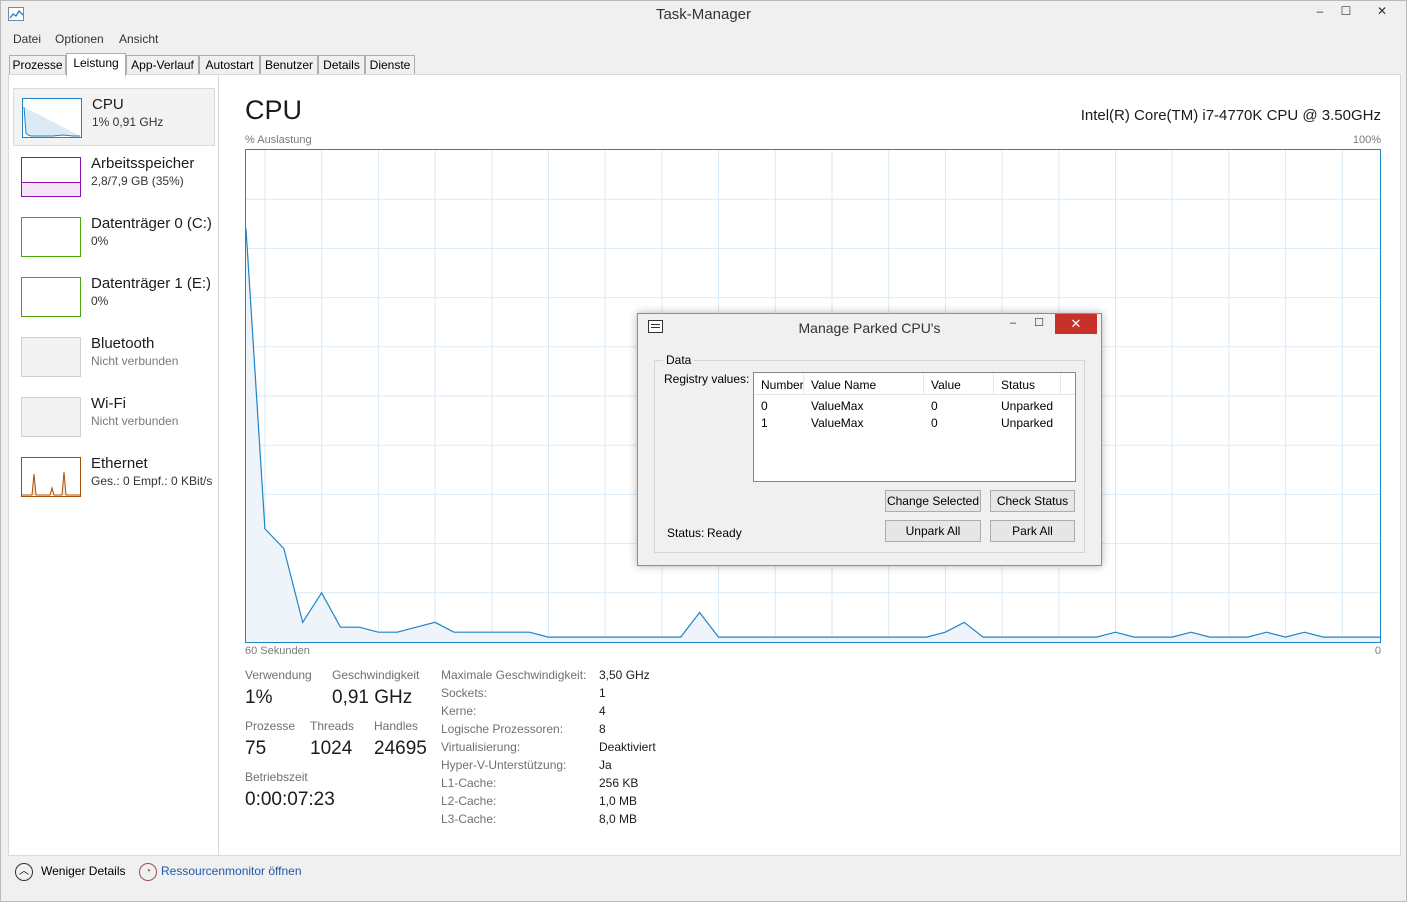 This screenshot has width=1407, height=902. What do you see at coordinates (372, 697) in the screenshot?
I see `speed-value: 0,91 GHz` at bounding box center [372, 697].